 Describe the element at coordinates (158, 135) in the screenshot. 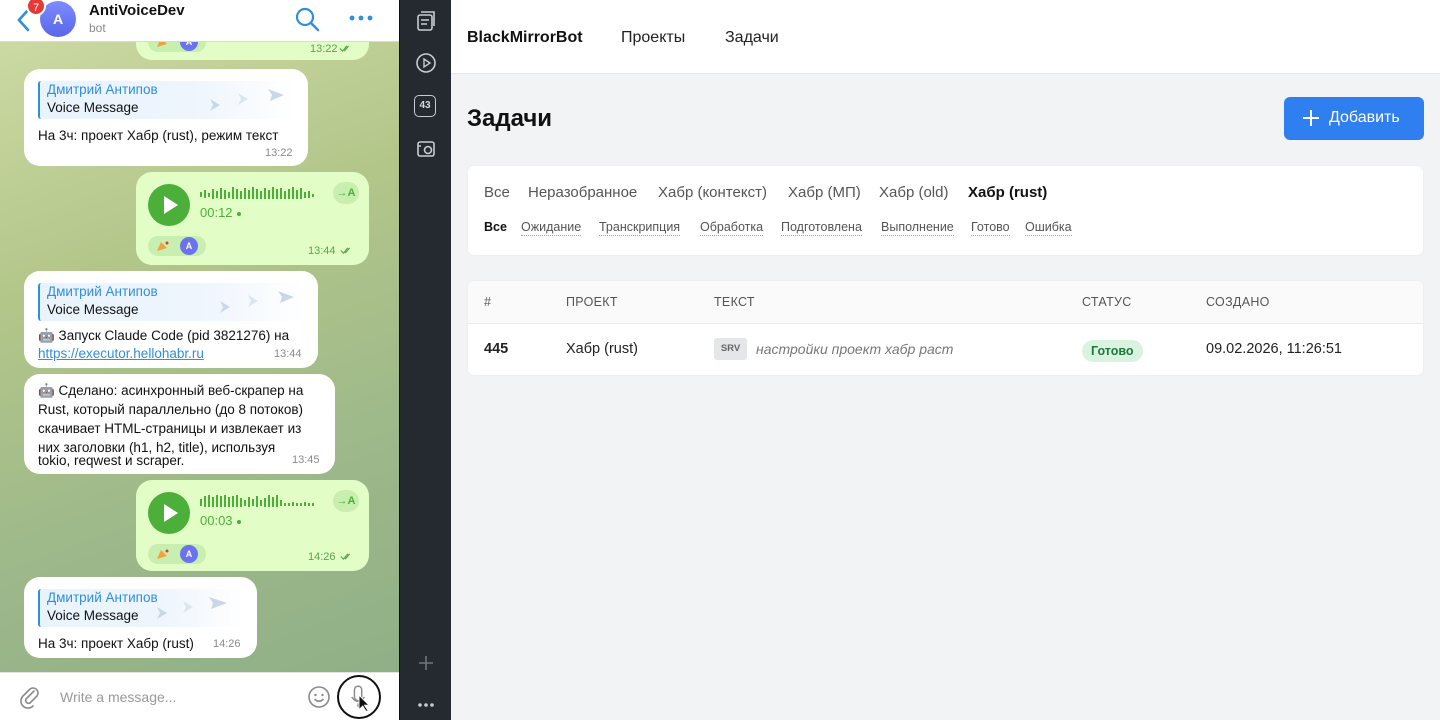

I see `message-text: На 3ч: проект Хабр (rust), режим текст` at that location.